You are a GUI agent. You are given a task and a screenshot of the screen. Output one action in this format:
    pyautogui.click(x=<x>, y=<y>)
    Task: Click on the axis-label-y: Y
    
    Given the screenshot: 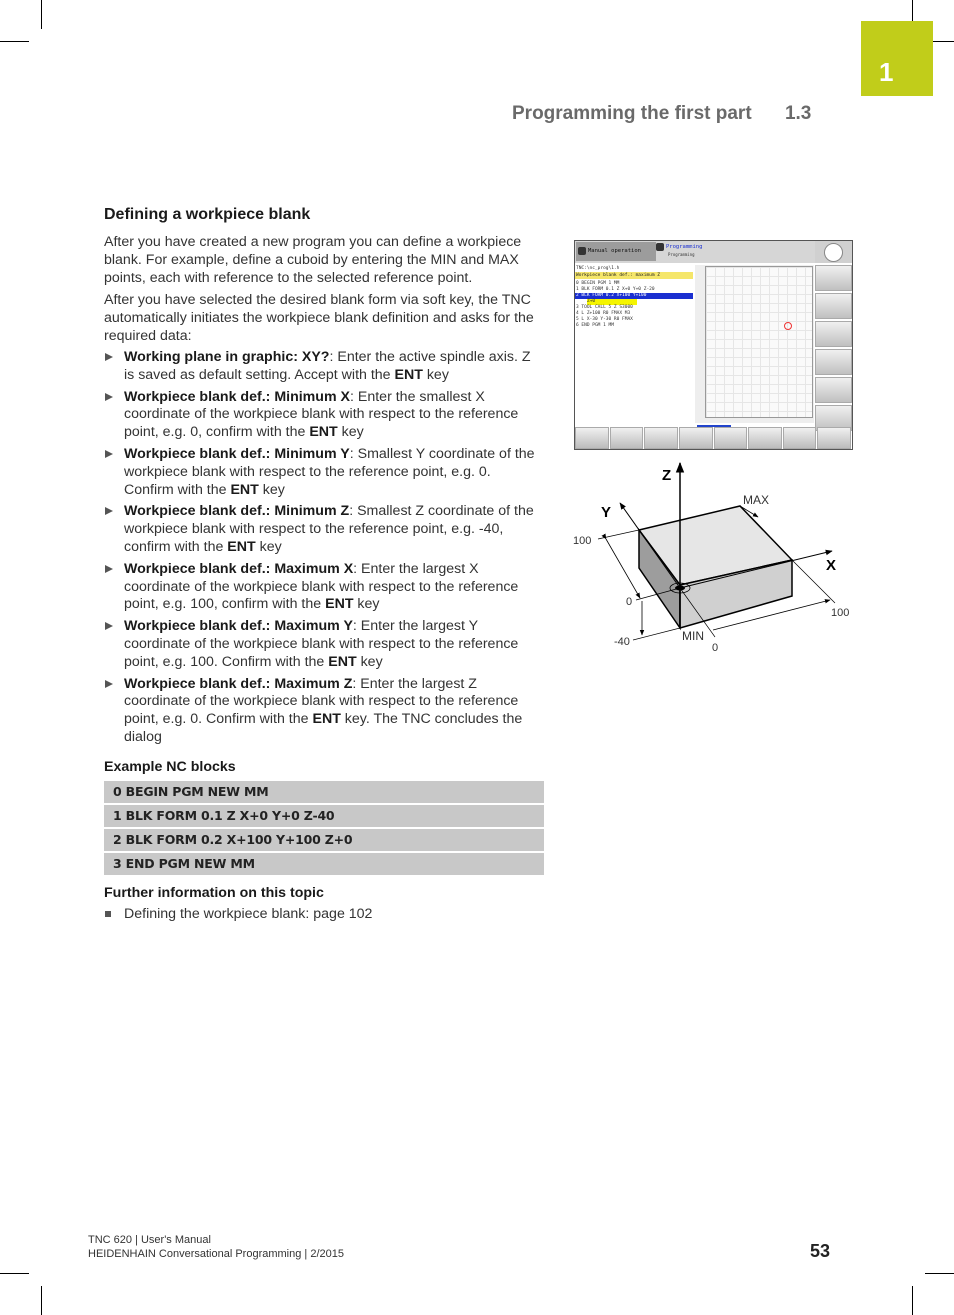 What is the action you would take?
    pyautogui.click(x=606, y=512)
    